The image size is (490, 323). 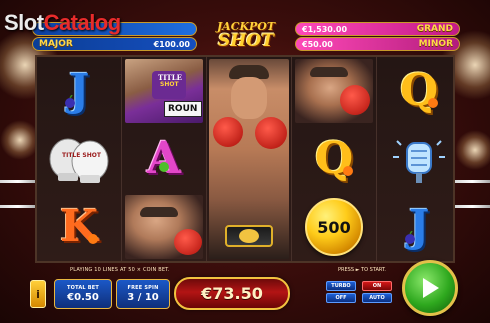 I want to click on reel-5: Q J, so click(x=419, y=159).